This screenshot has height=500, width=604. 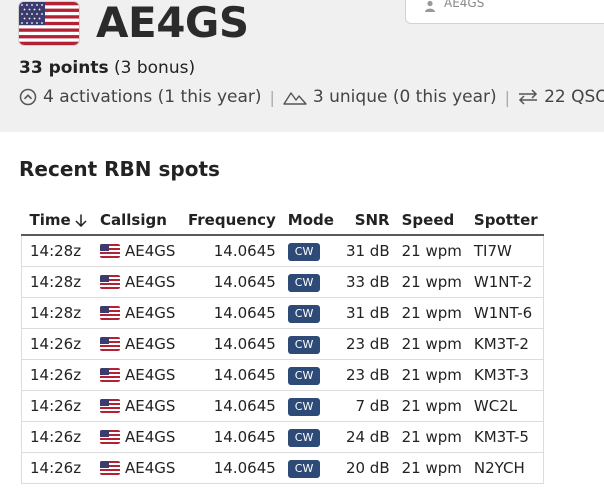 I want to click on column-header-time: Time, so click(x=57, y=221).